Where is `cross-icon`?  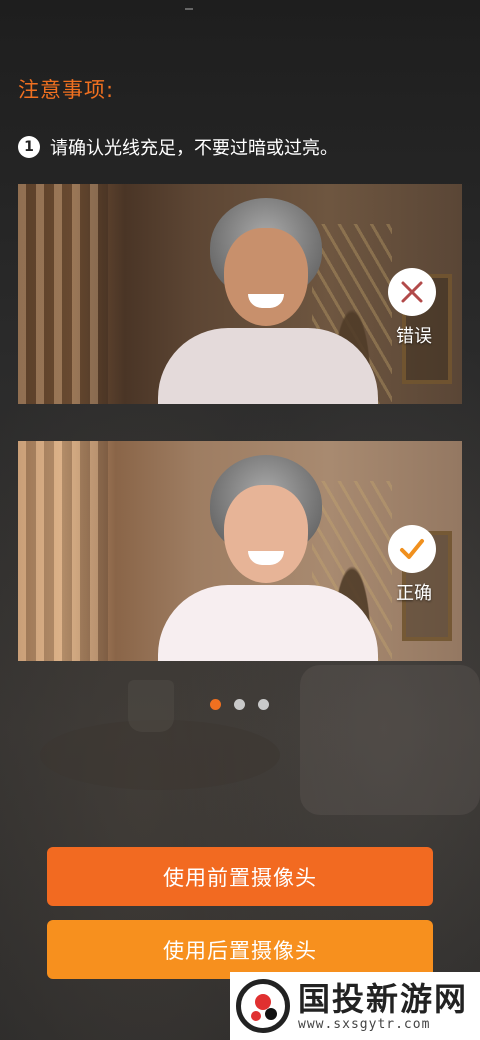
cross-icon is located at coordinates (412, 292).